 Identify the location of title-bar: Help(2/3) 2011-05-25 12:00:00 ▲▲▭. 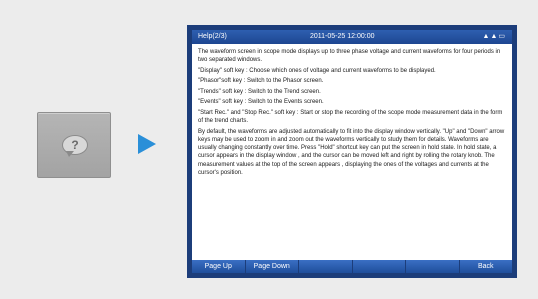
(352, 37).